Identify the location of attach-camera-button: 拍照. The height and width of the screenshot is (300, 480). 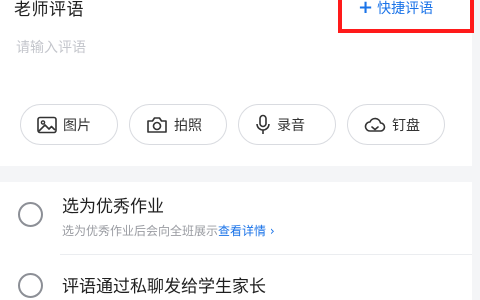
(178, 124).